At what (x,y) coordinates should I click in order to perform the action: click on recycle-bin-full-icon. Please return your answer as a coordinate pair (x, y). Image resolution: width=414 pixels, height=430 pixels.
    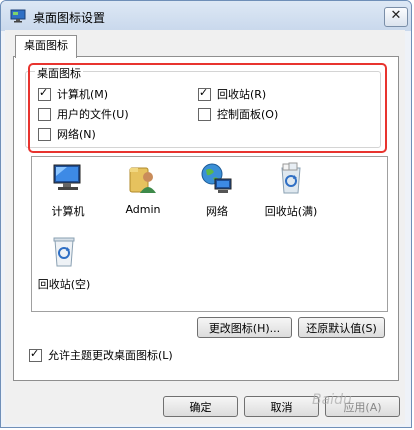
    Looking at the image, I should click on (291, 178).